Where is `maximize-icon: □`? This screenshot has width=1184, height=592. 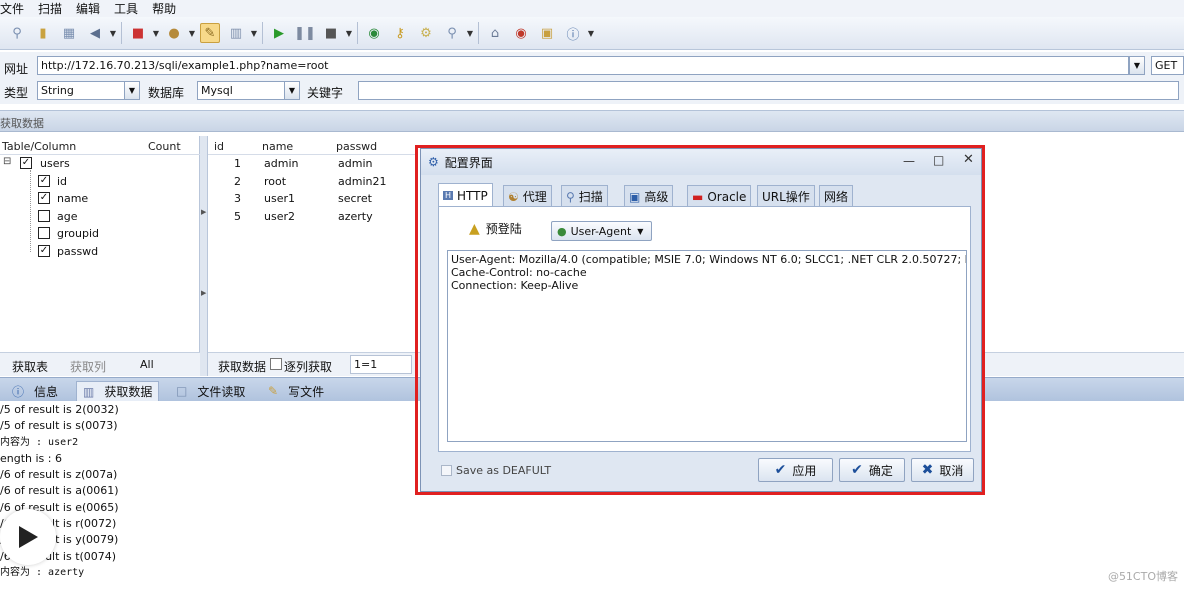
maximize-icon: □ is located at coordinates (938, 160).